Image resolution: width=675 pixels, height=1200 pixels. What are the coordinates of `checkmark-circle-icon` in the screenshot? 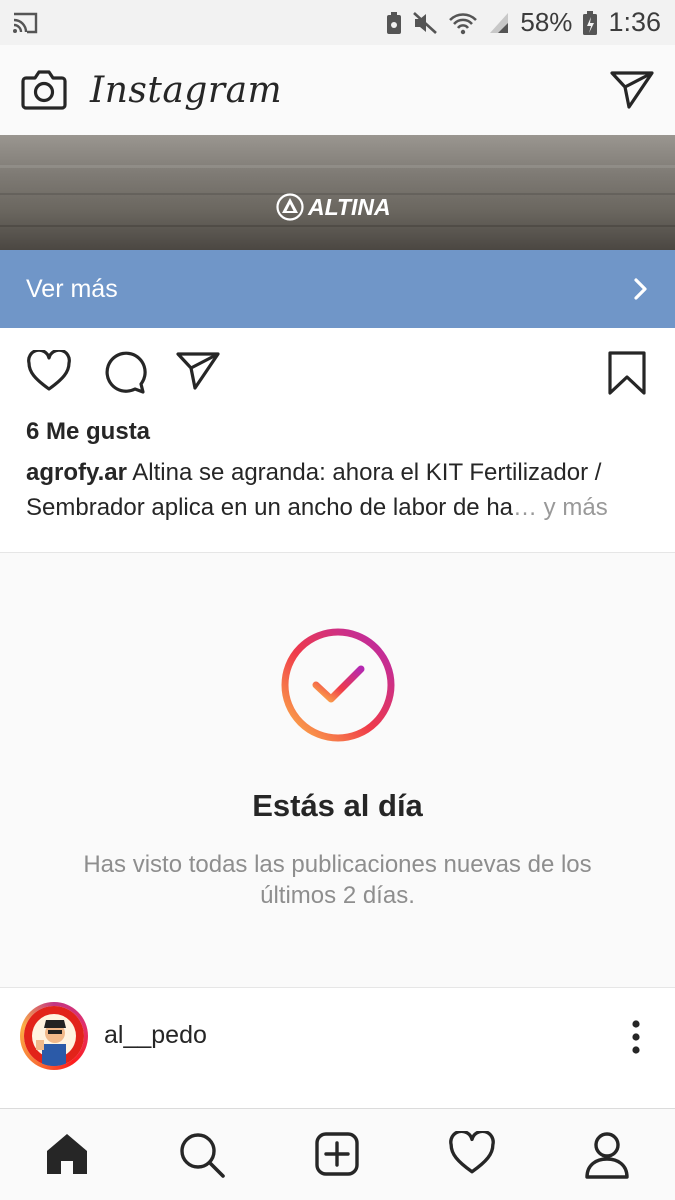 It's located at (338, 685).